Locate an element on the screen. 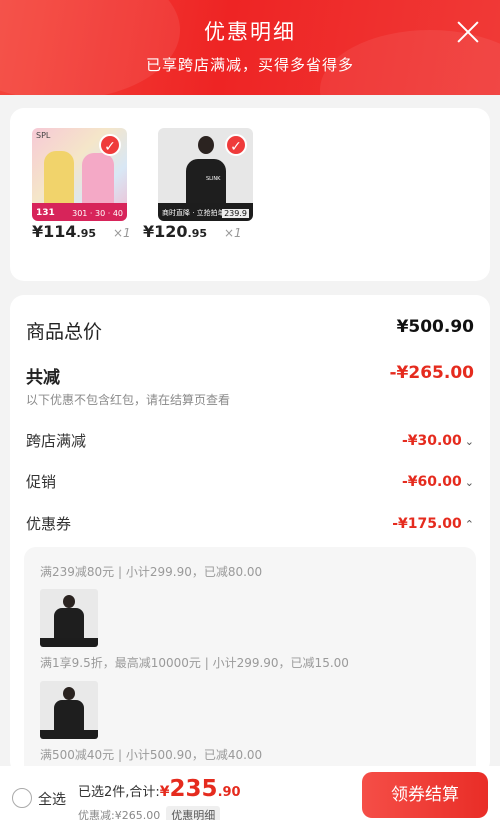 Image resolution: width=500 pixels, height=820 pixels. total-price-value: ¥500.90 is located at coordinates (435, 327).